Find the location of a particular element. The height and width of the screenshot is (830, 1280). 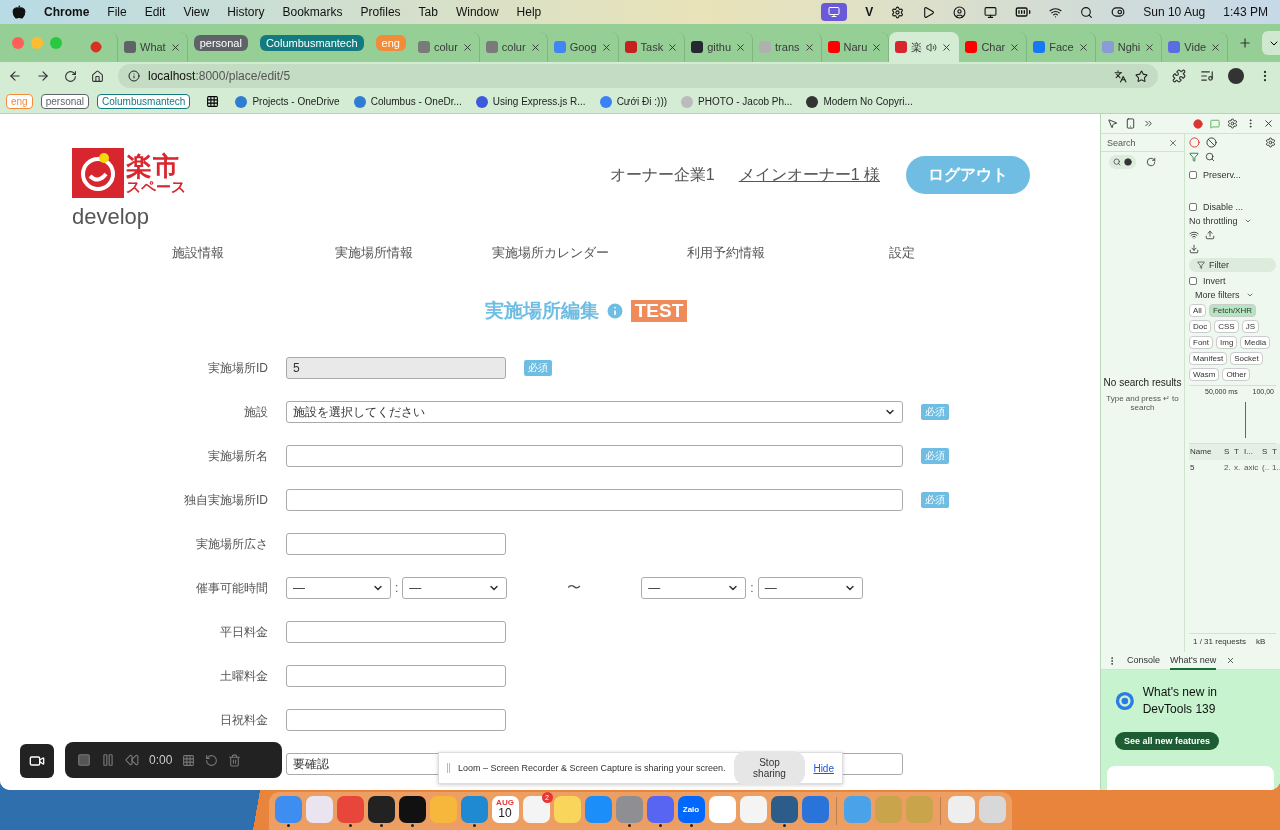

back-button is located at coordinates (15, 76).